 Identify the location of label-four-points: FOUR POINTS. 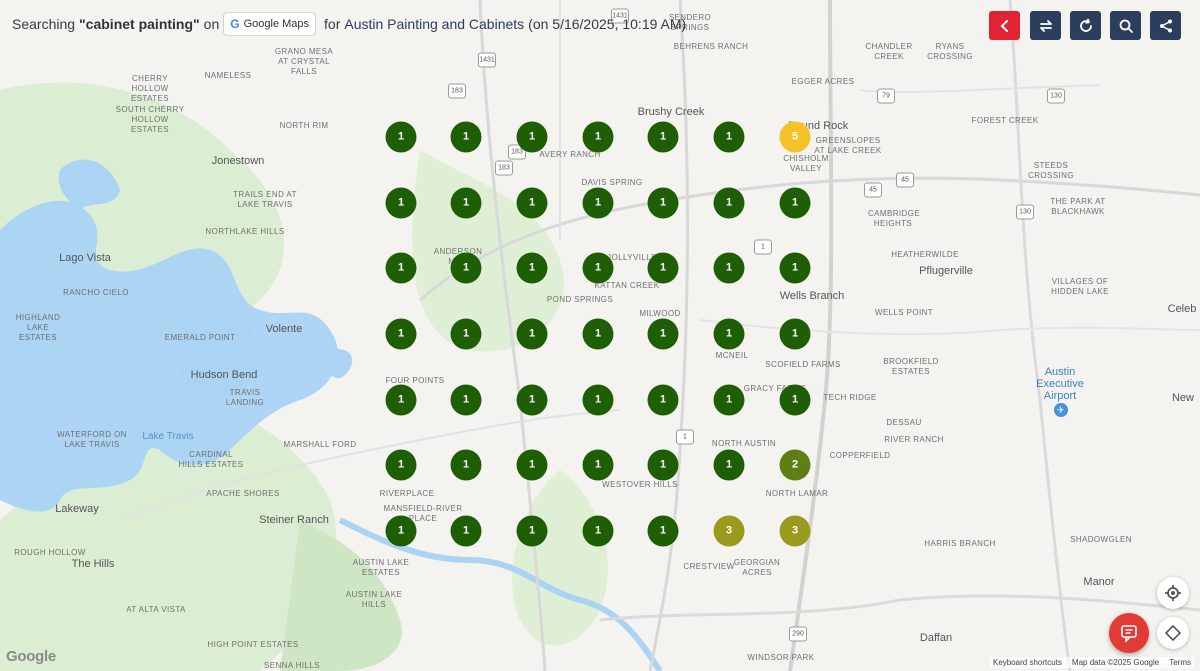
(415, 380).